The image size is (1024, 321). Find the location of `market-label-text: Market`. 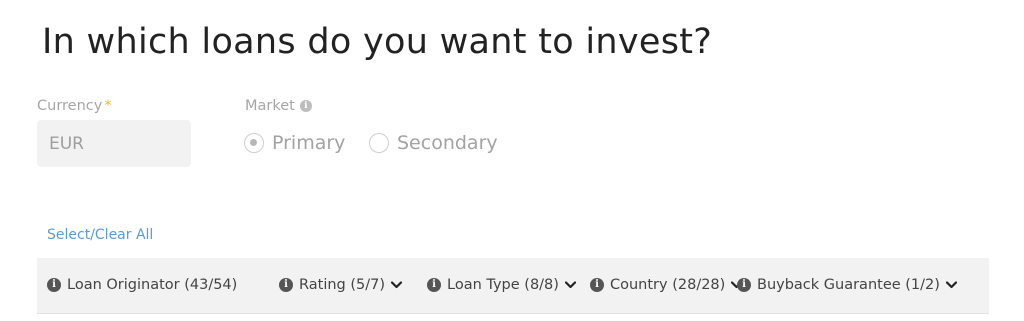

market-label-text: Market is located at coordinates (270, 106).